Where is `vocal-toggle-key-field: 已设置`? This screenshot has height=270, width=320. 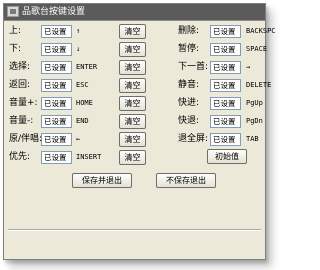
vocal-toggle-key-field: 已设置 is located at coordinates (56, 139).